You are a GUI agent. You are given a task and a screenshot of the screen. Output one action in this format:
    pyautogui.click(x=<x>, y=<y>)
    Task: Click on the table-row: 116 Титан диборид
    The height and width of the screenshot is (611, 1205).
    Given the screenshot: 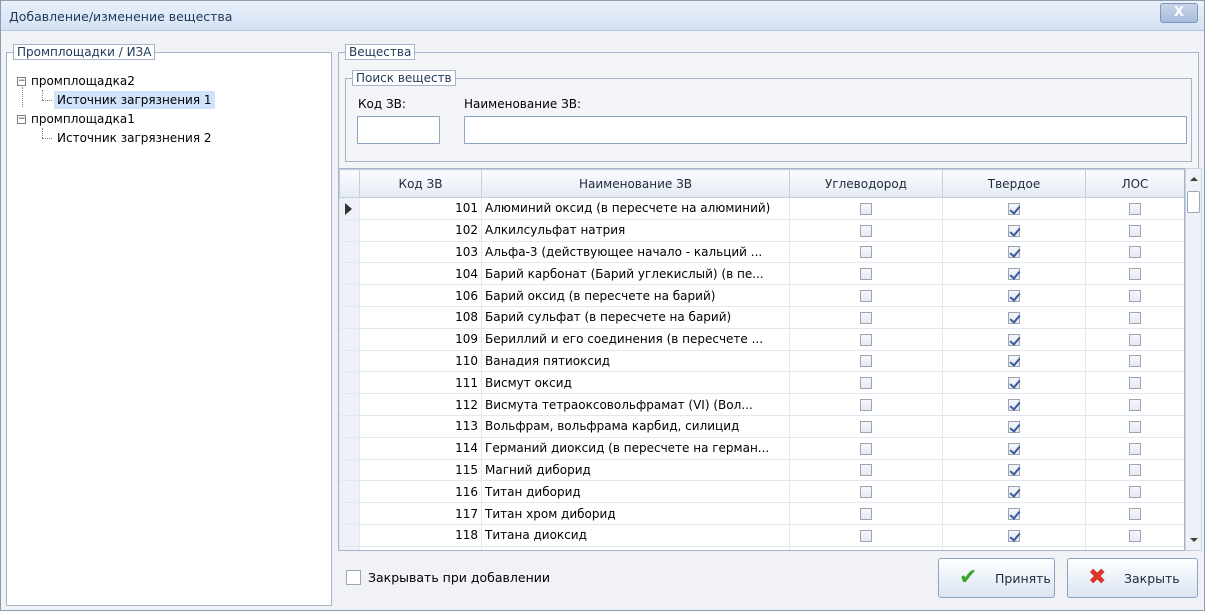 What is the action you would take?
    pyautogui.click(x=761, y=492)
    